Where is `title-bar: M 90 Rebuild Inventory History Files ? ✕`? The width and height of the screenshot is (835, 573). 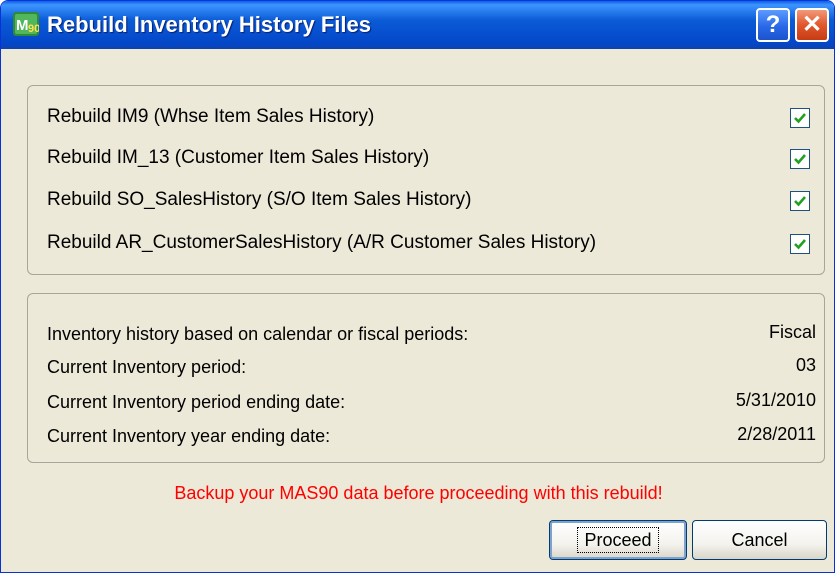
title-bar: M 90 Rebuild Inventory History Files ? ✕ is located at coordinates (417, 25).